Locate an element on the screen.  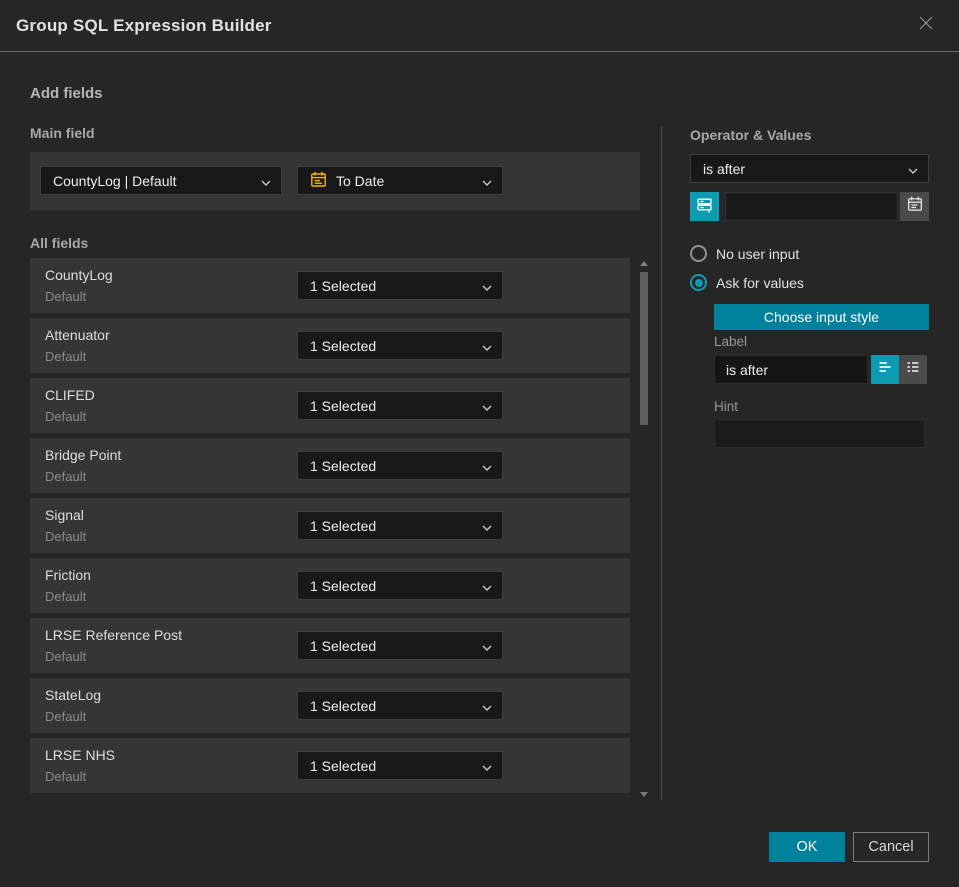
close-icon is located at coordinates (926, 25).